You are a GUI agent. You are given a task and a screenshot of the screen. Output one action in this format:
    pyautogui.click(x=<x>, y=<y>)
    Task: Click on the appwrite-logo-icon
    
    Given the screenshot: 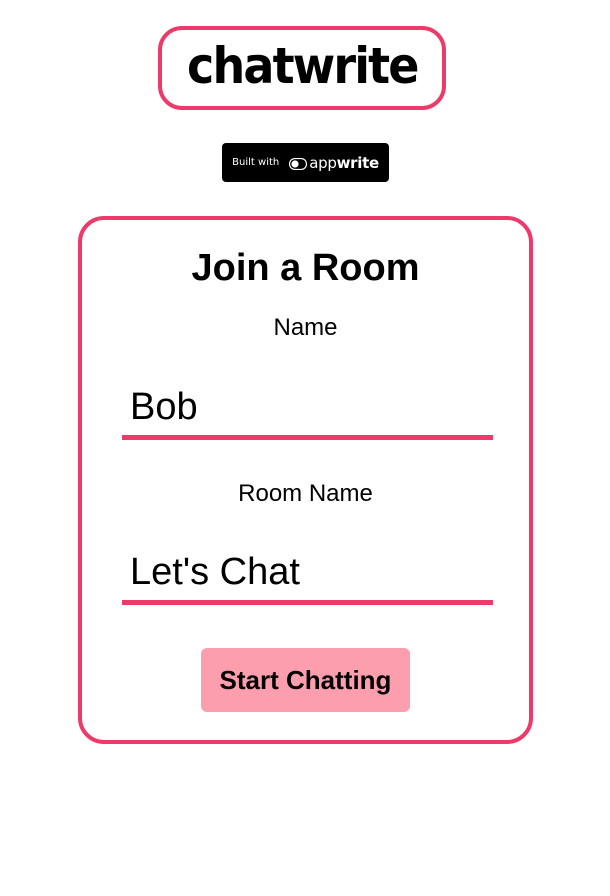 What is the action you would take?
    pyautogui.click(x=298, y=163)
    